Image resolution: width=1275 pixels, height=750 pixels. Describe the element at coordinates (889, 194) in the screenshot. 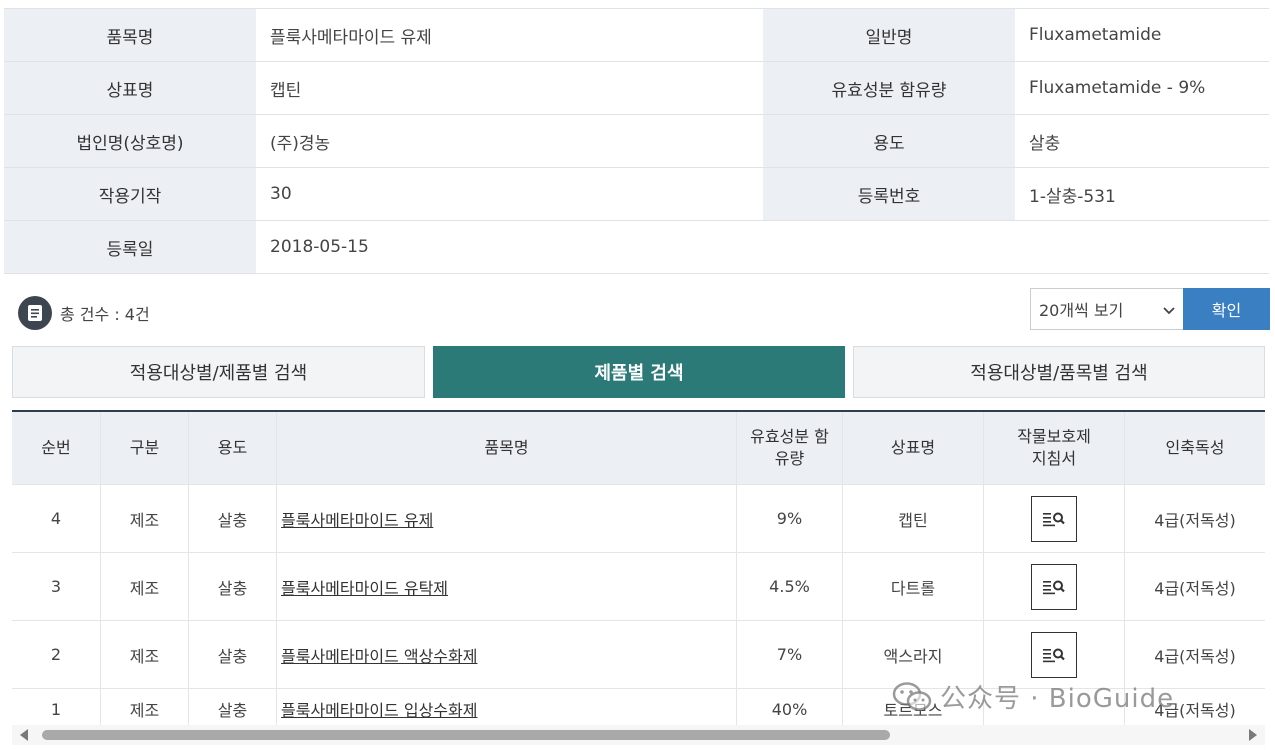

I see `info-label: 등록번호` at that location.